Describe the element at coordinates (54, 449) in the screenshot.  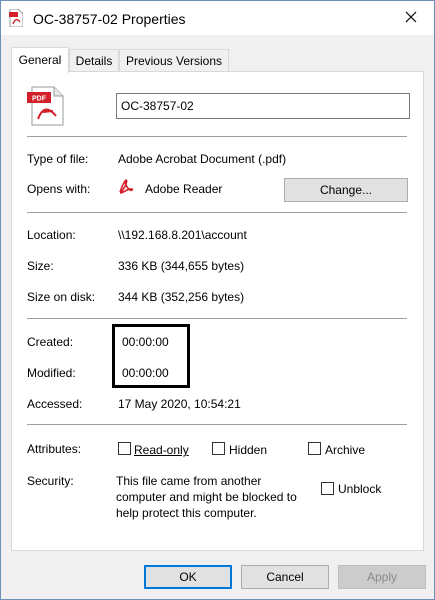
I see `attributes-label: Attributes:` at that location.